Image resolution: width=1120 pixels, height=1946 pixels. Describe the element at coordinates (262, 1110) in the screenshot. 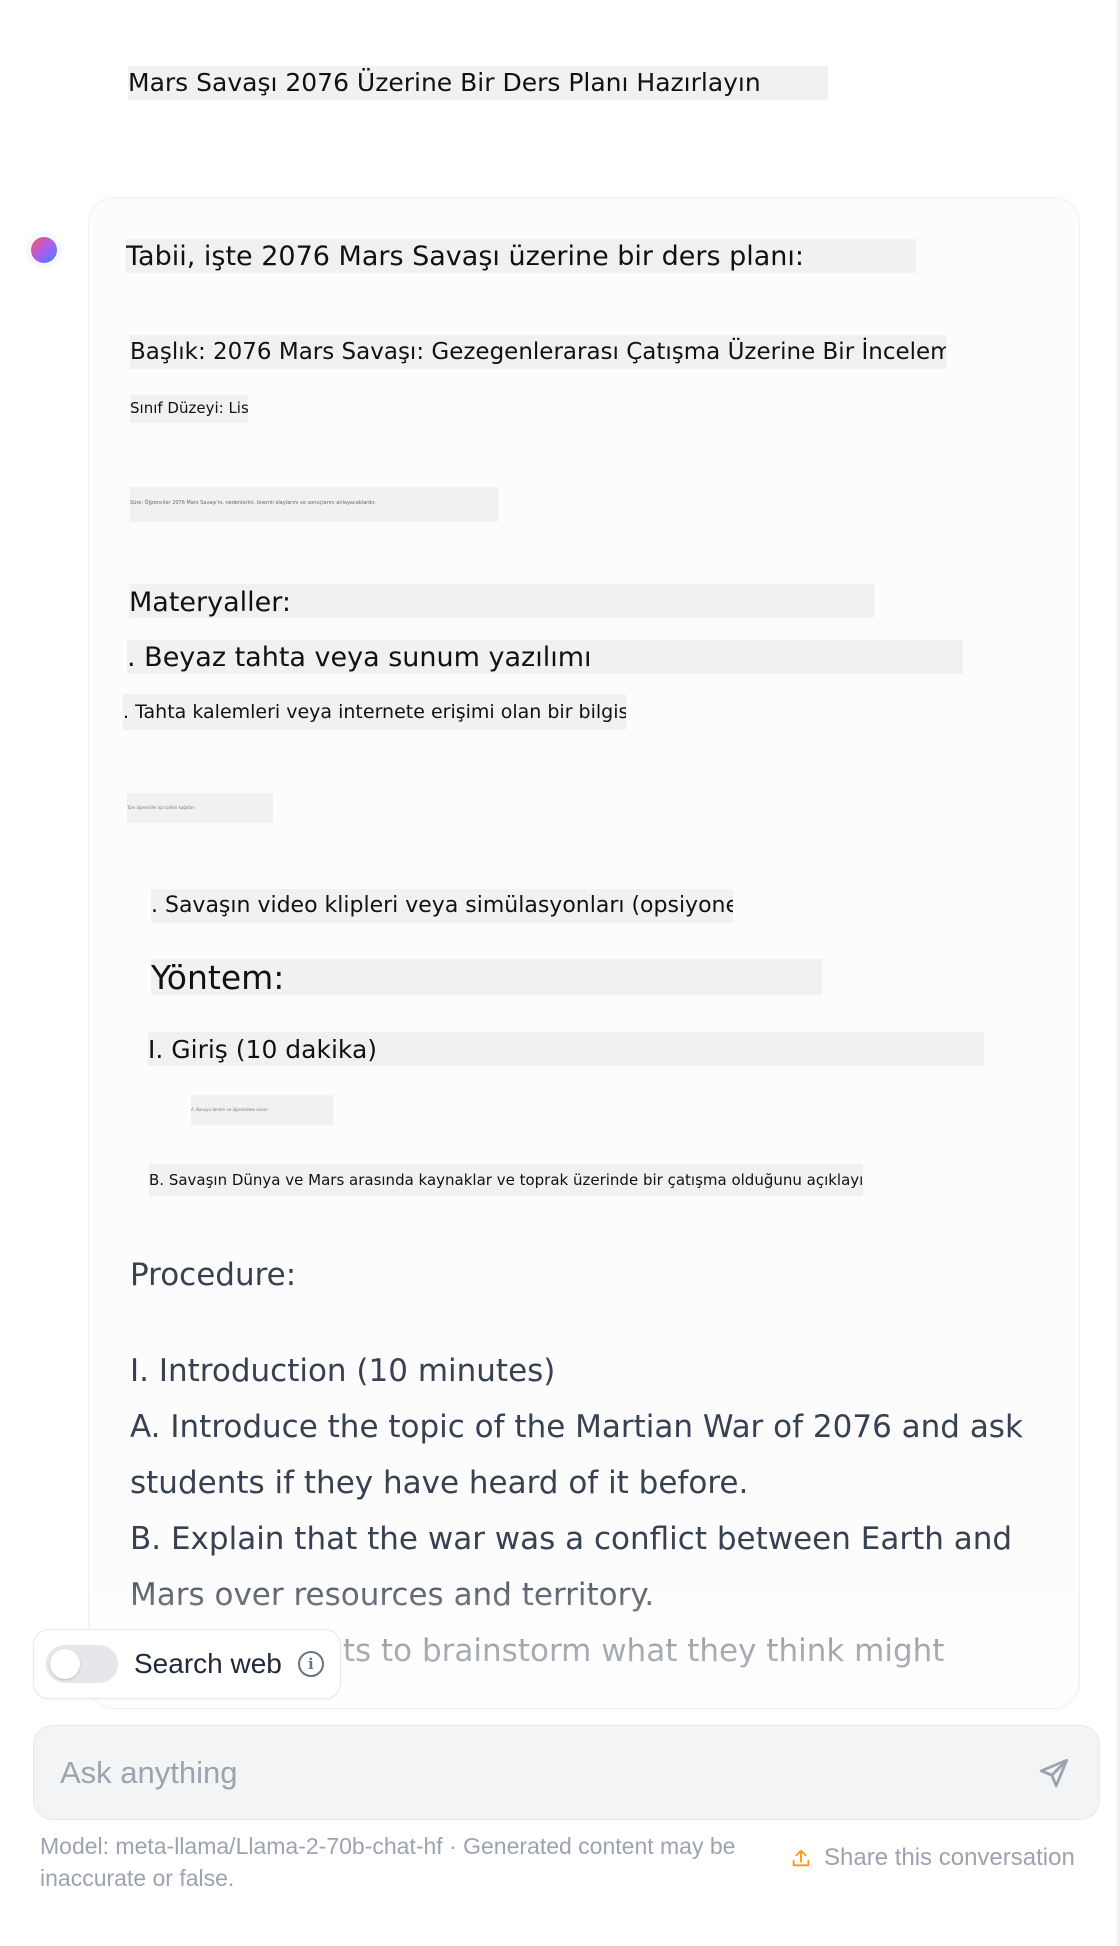

I see `step-a-tr-small: A. Konuyu tanıtın ve öğrencilere sorun` at that location.